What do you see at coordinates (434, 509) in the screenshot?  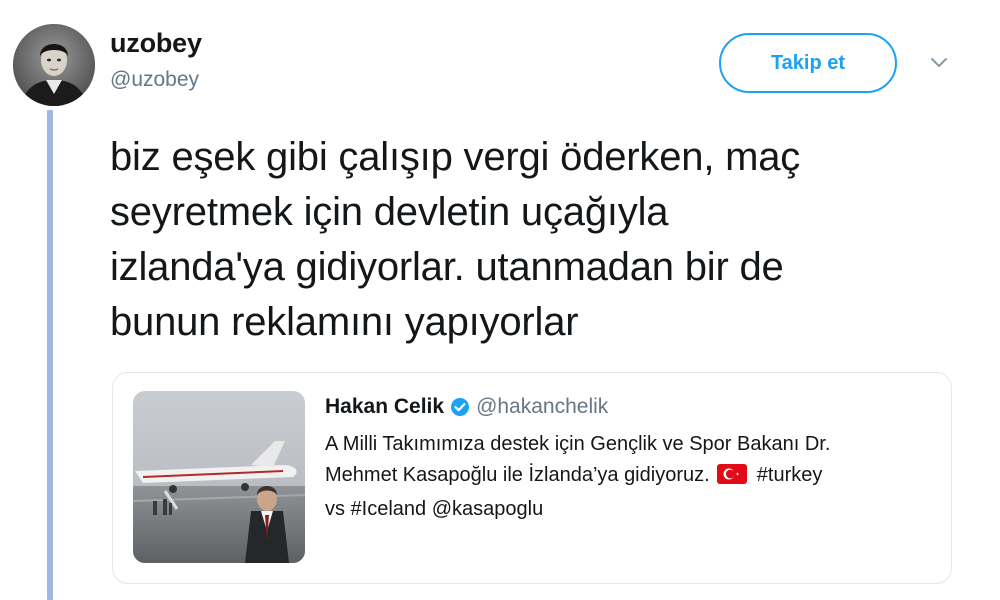 I see `quoted-text-line: vs #Iceland @kasapoglu` at bounding box center [434, 509].